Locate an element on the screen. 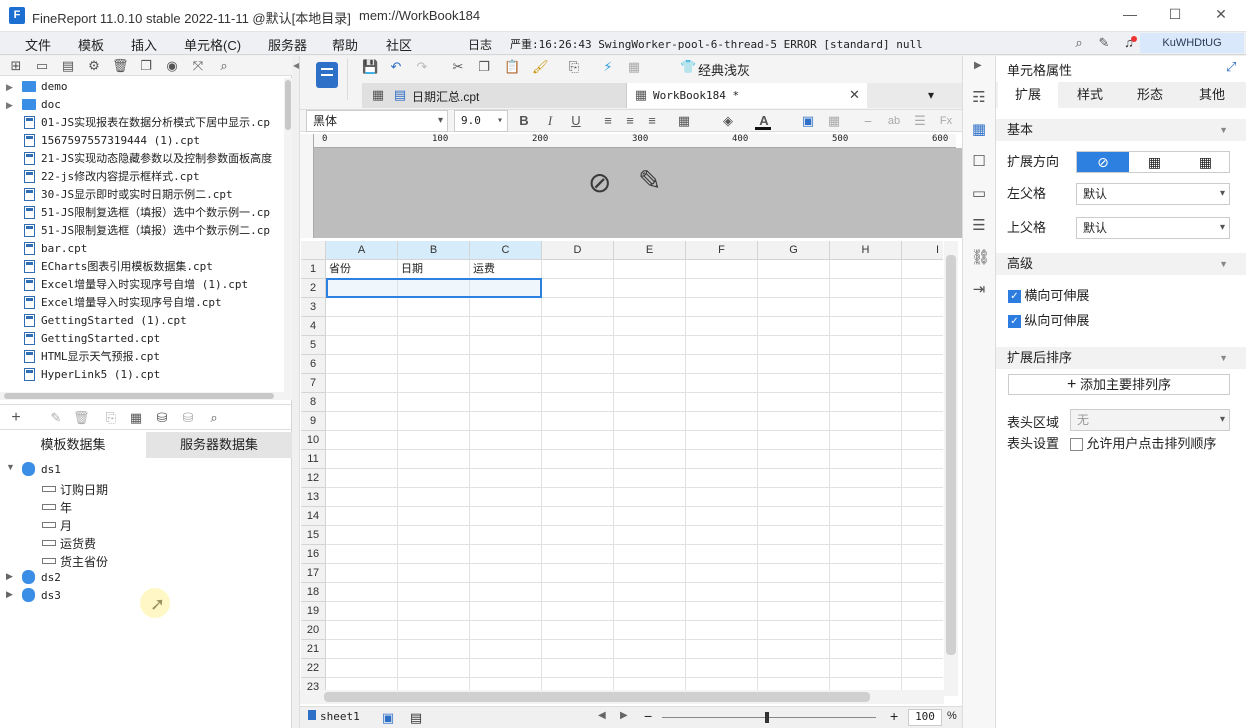 This screenshot has width=1246, height=728. cell-G9 is located at coordinates (794, 421).